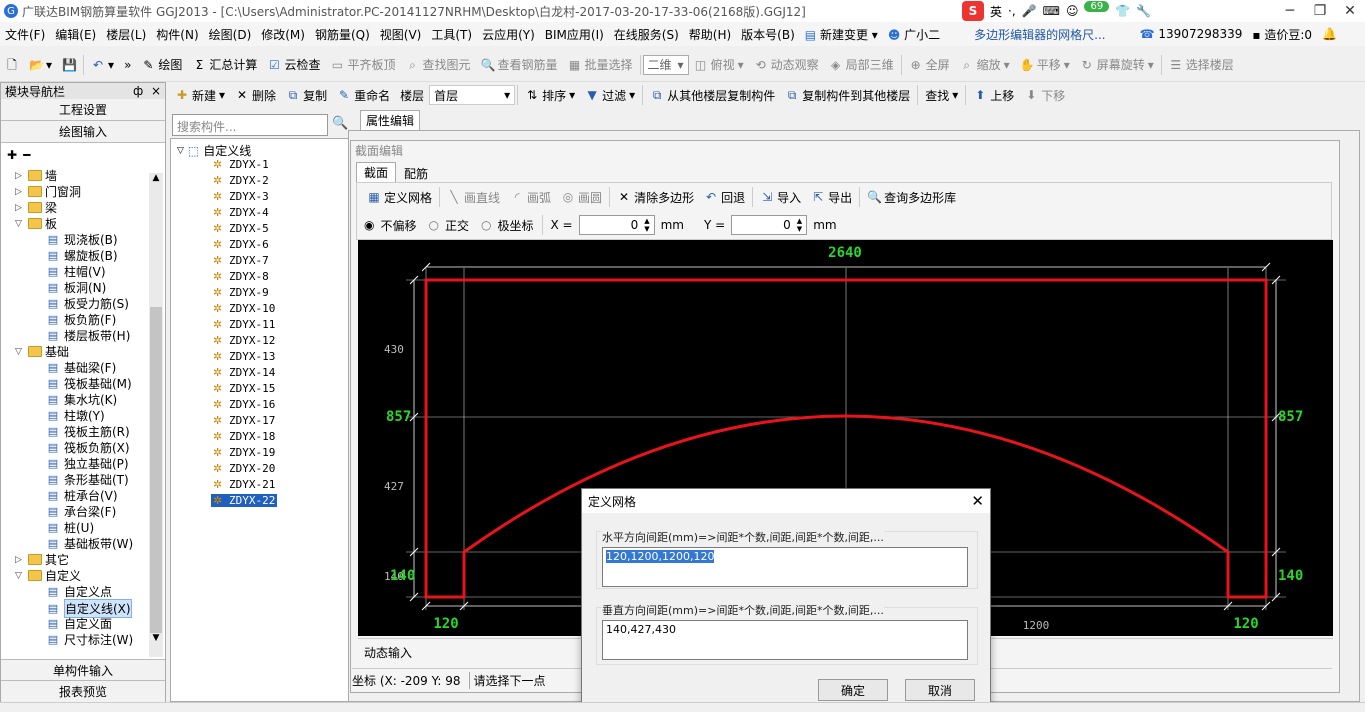  What do you see at coordinates (244, 340) in the screenshot?
I see `component-item: ✲ ZDYX-12` at bounding box center [244, 340].